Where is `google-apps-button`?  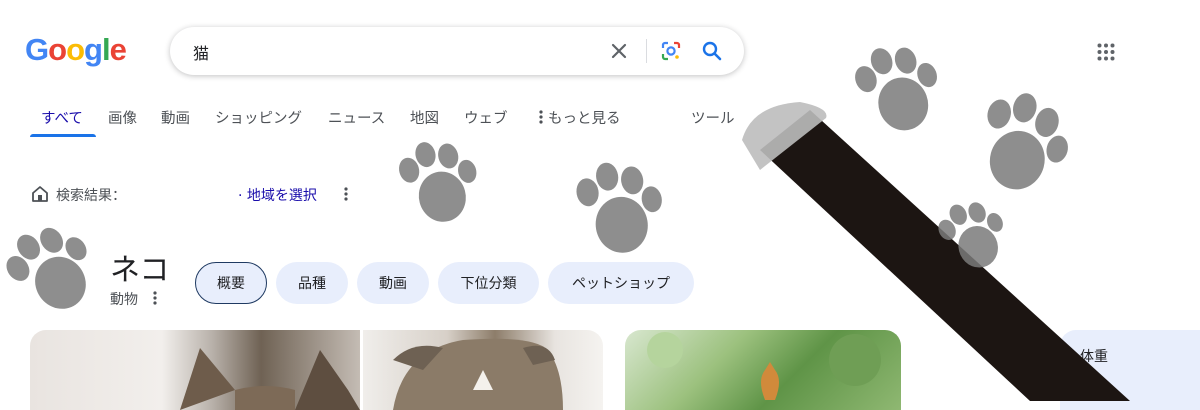 google-apps-button is located at coordinates (1106, 52).